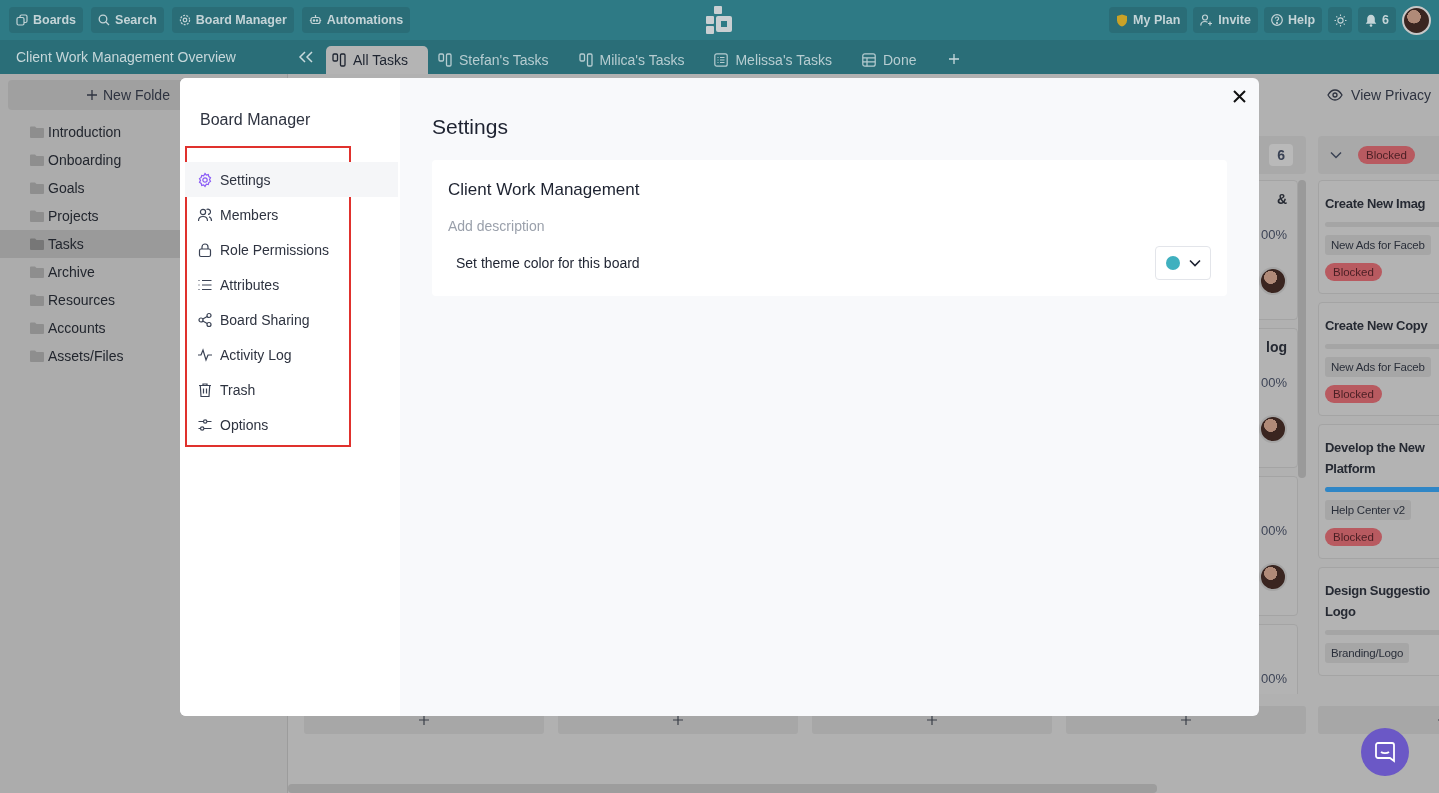 The width and height of the screenshot is (1439, 793). Describe the element at coordinates (255, 119) in the screenshot. I see `dialog-title: Board Manager` at that location.